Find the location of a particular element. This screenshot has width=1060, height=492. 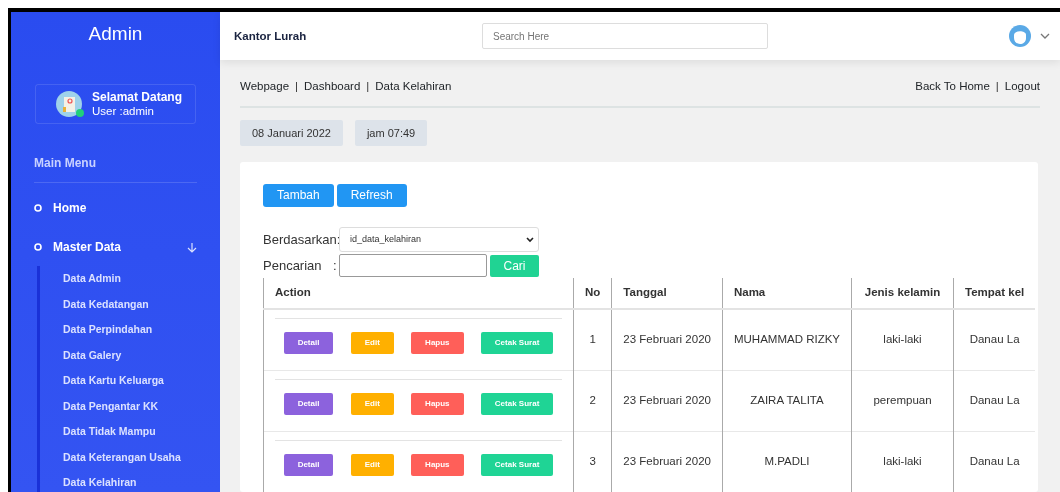

time-label: jam 07:49 is located at coordinates (391, 132).